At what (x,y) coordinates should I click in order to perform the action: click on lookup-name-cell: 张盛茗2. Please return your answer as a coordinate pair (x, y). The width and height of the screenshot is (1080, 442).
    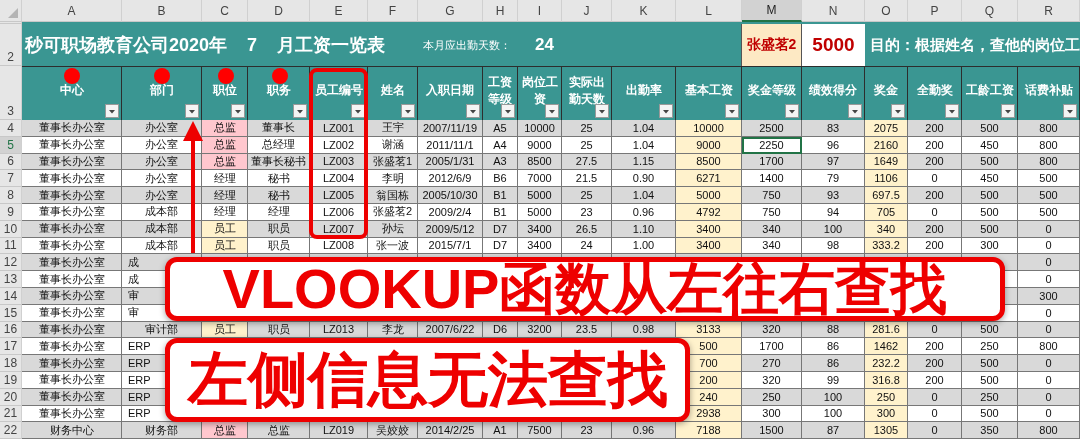
    Looking at the image, I should click on (772, 45).